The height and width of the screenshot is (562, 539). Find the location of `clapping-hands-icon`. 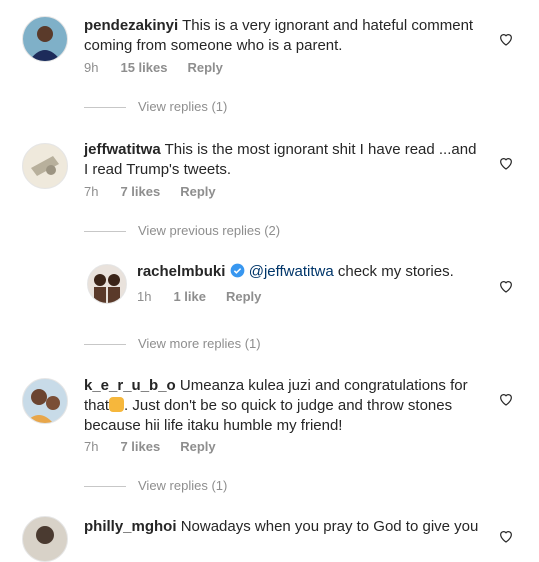

clapping-hands-icon is located at coordinates (117, 404).